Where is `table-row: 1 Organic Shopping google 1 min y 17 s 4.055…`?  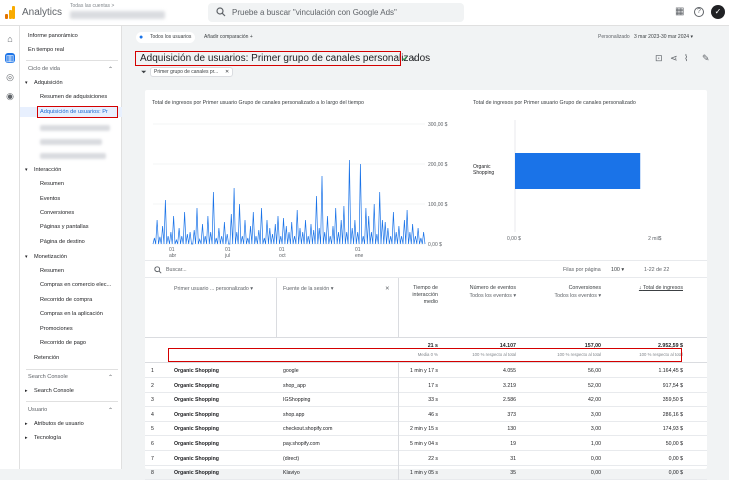 table-row: 1 Organic Shopping google 1 min y 17 s 4.055… is located at coordinates (426, 370).